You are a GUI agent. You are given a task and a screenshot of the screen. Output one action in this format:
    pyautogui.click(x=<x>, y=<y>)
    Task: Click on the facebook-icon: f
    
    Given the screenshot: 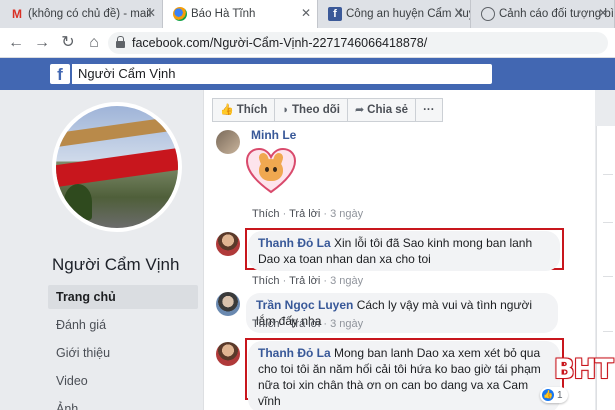 What is the action you would take?
    pyautogui.click(x=335, y=14)
    